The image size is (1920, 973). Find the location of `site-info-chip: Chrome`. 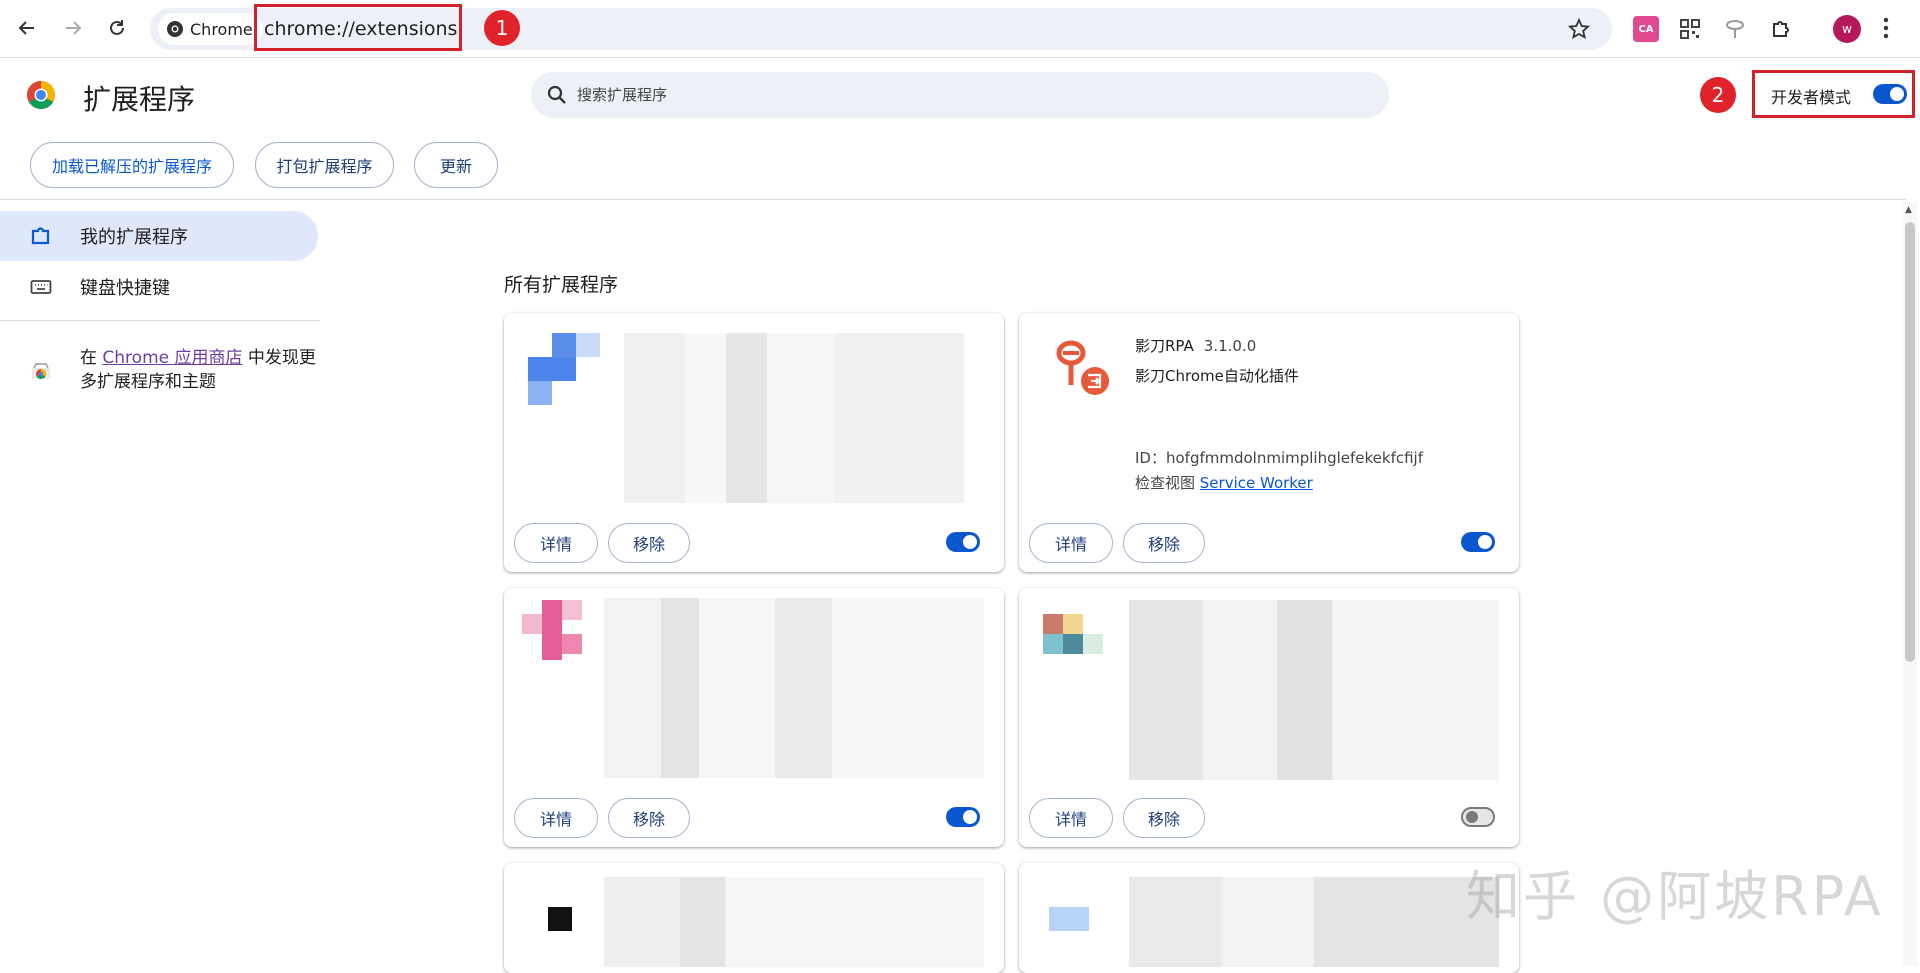

site-info-chip: Chrome is located at coordinates (210, 29).